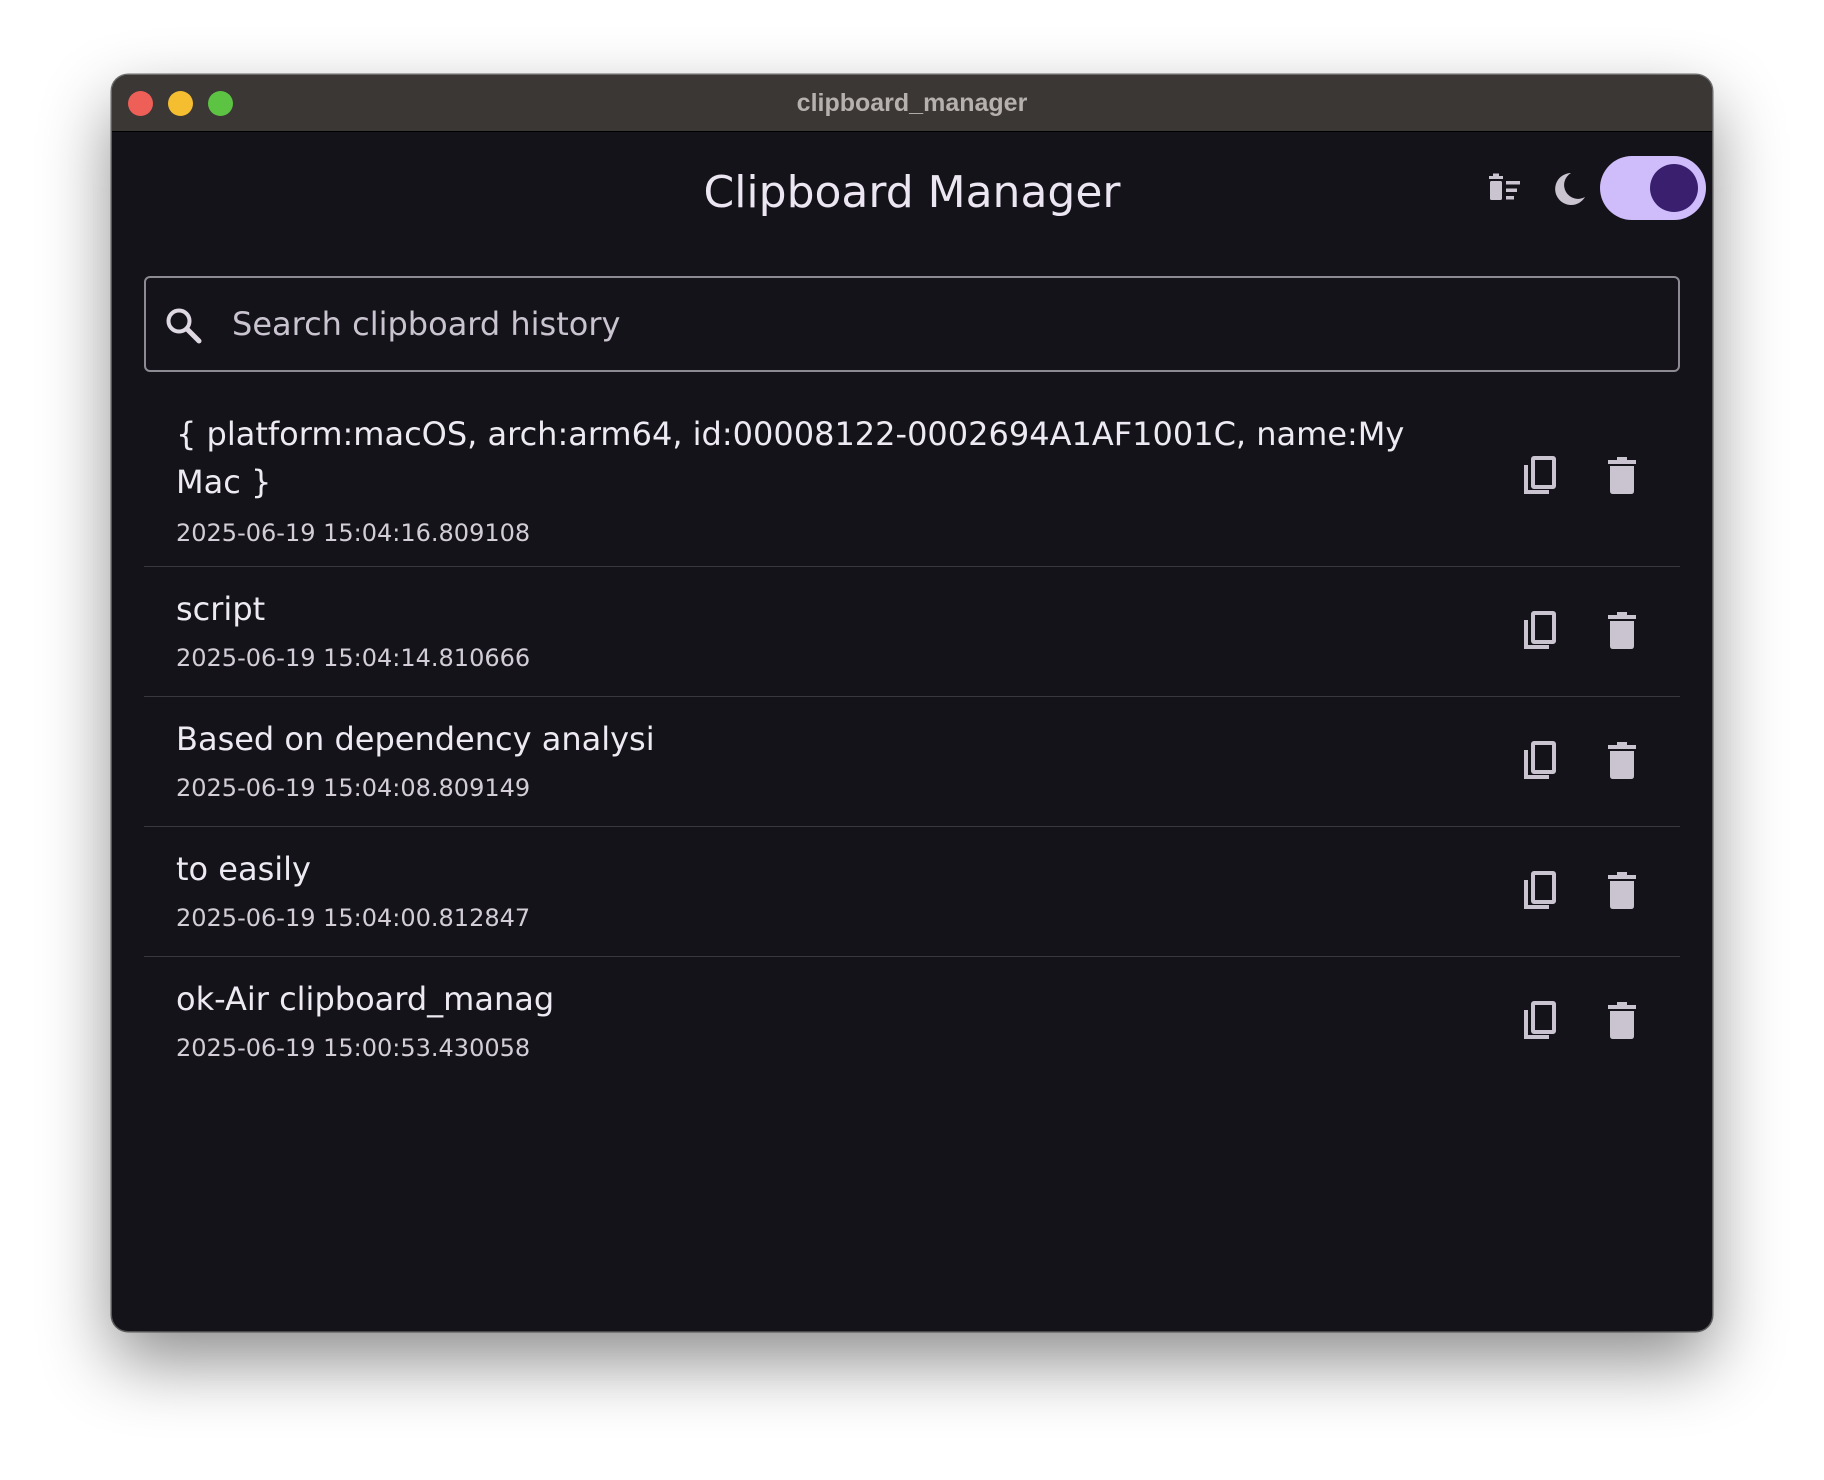  What do you see at coordinates (912, 192) in the screenshot?
I see `page-title: Clipboard Manager` at bounding box center [912, 192].